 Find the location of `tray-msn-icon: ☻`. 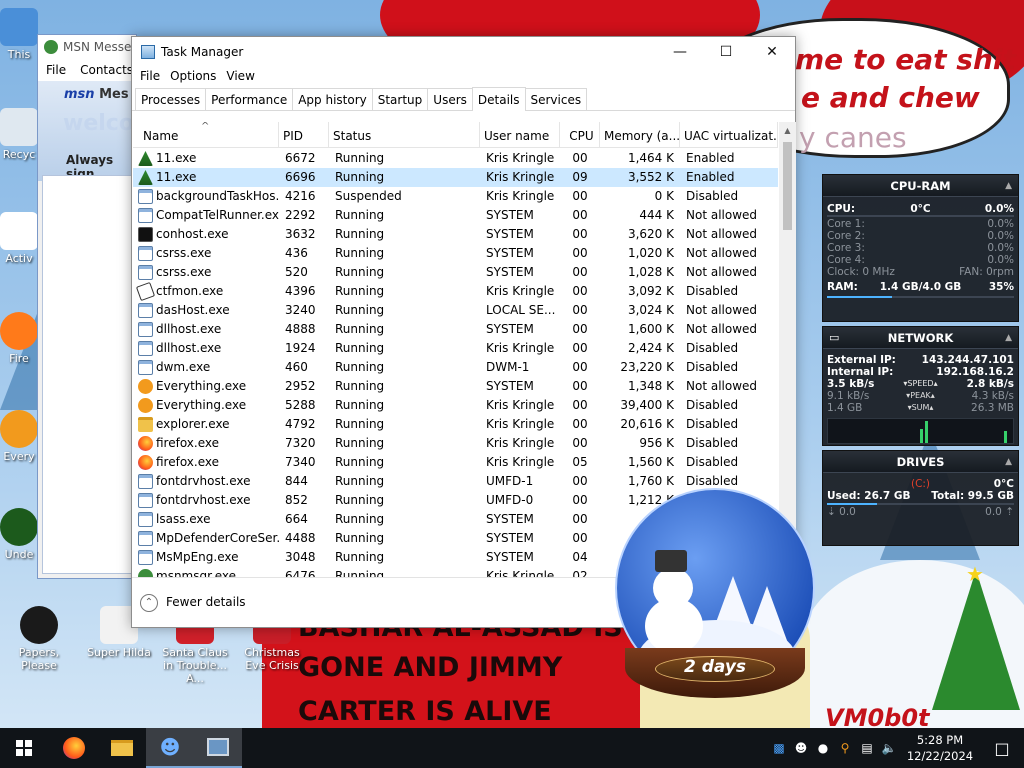

tray-msn-icon: ☻ is located at coordinates (801, 748).